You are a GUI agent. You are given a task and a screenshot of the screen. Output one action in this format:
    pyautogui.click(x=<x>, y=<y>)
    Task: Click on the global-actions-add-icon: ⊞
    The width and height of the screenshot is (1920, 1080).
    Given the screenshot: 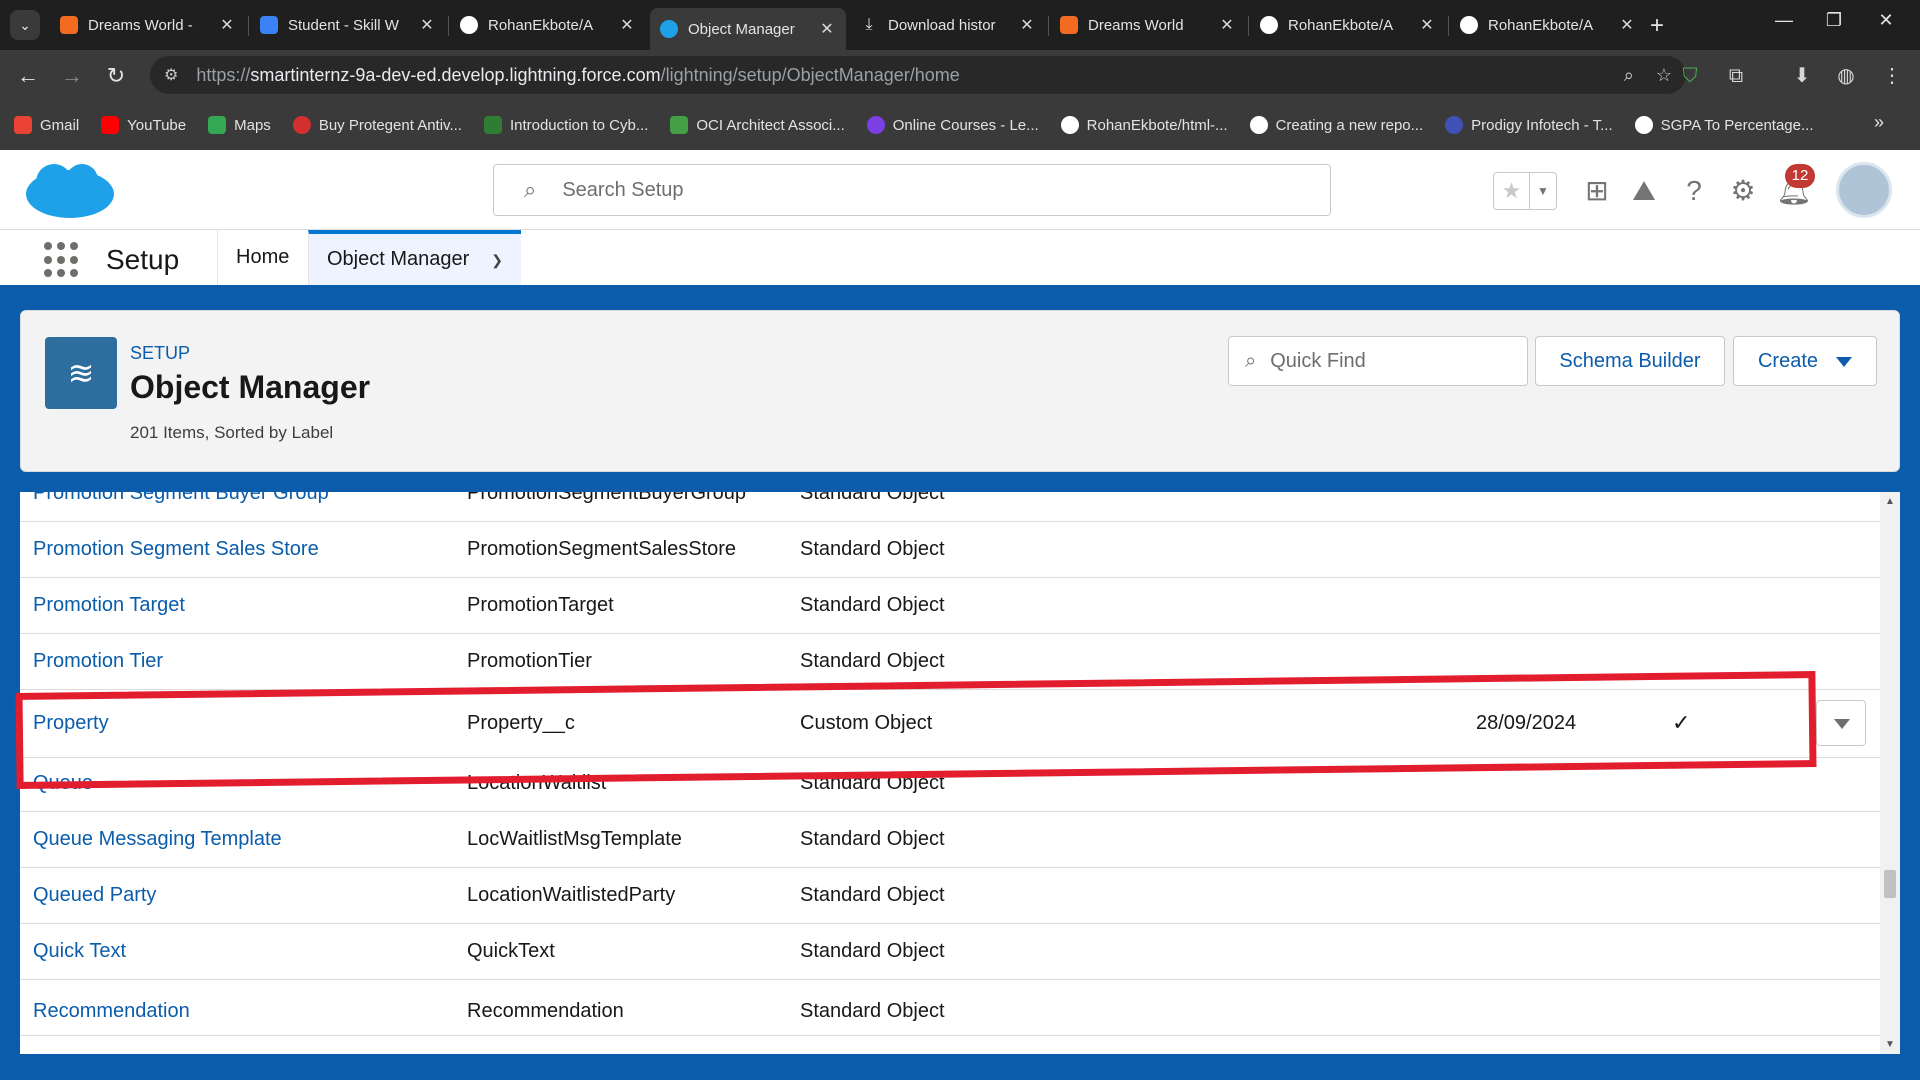 What is the action you would take?
    pyautogui.click(x=1597, y=191)
    